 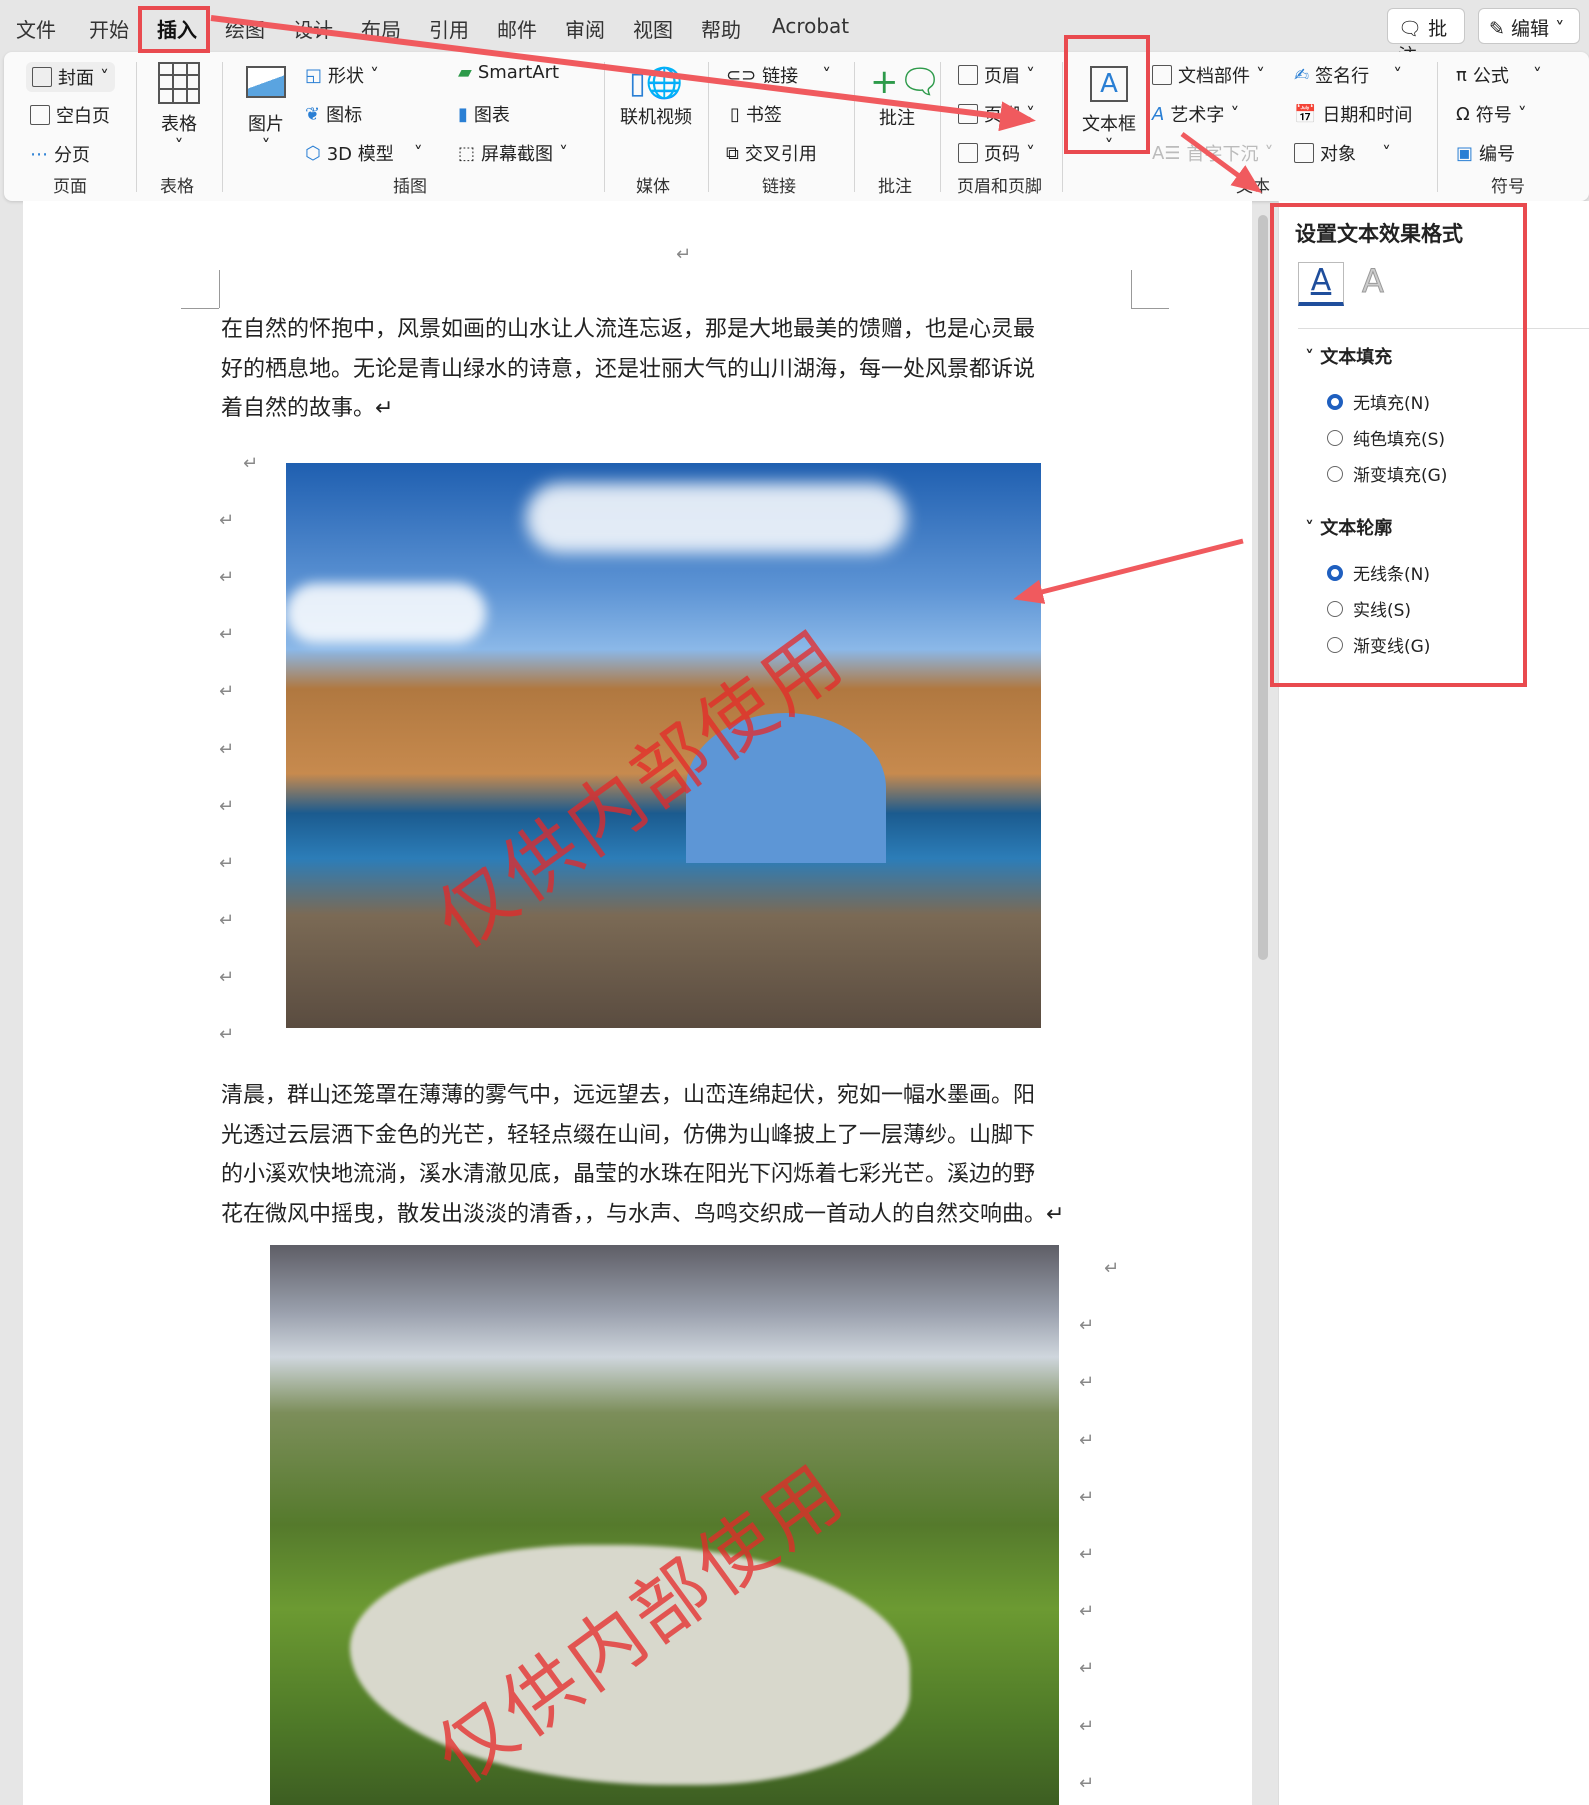 What do you see at coordinates (623, 73) in the screenshot?
I see `arrow-to-textbox` at bounding box center [623, 73].